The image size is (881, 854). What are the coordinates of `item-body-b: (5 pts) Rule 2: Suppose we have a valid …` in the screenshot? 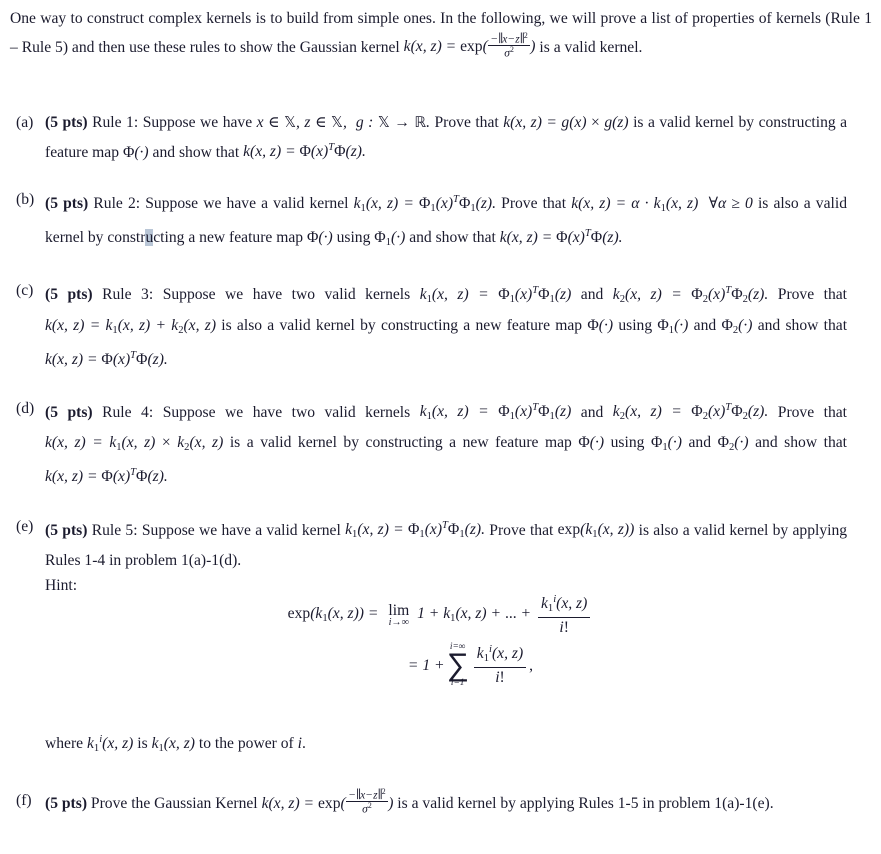 It's located at (446, 221).